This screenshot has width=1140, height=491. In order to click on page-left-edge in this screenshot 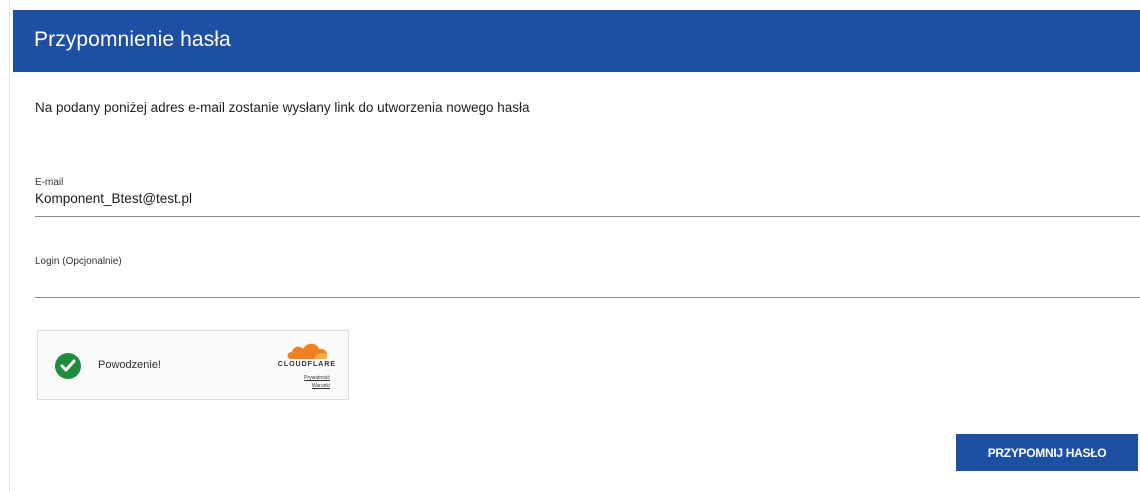, I will do `click(5, 245)`.